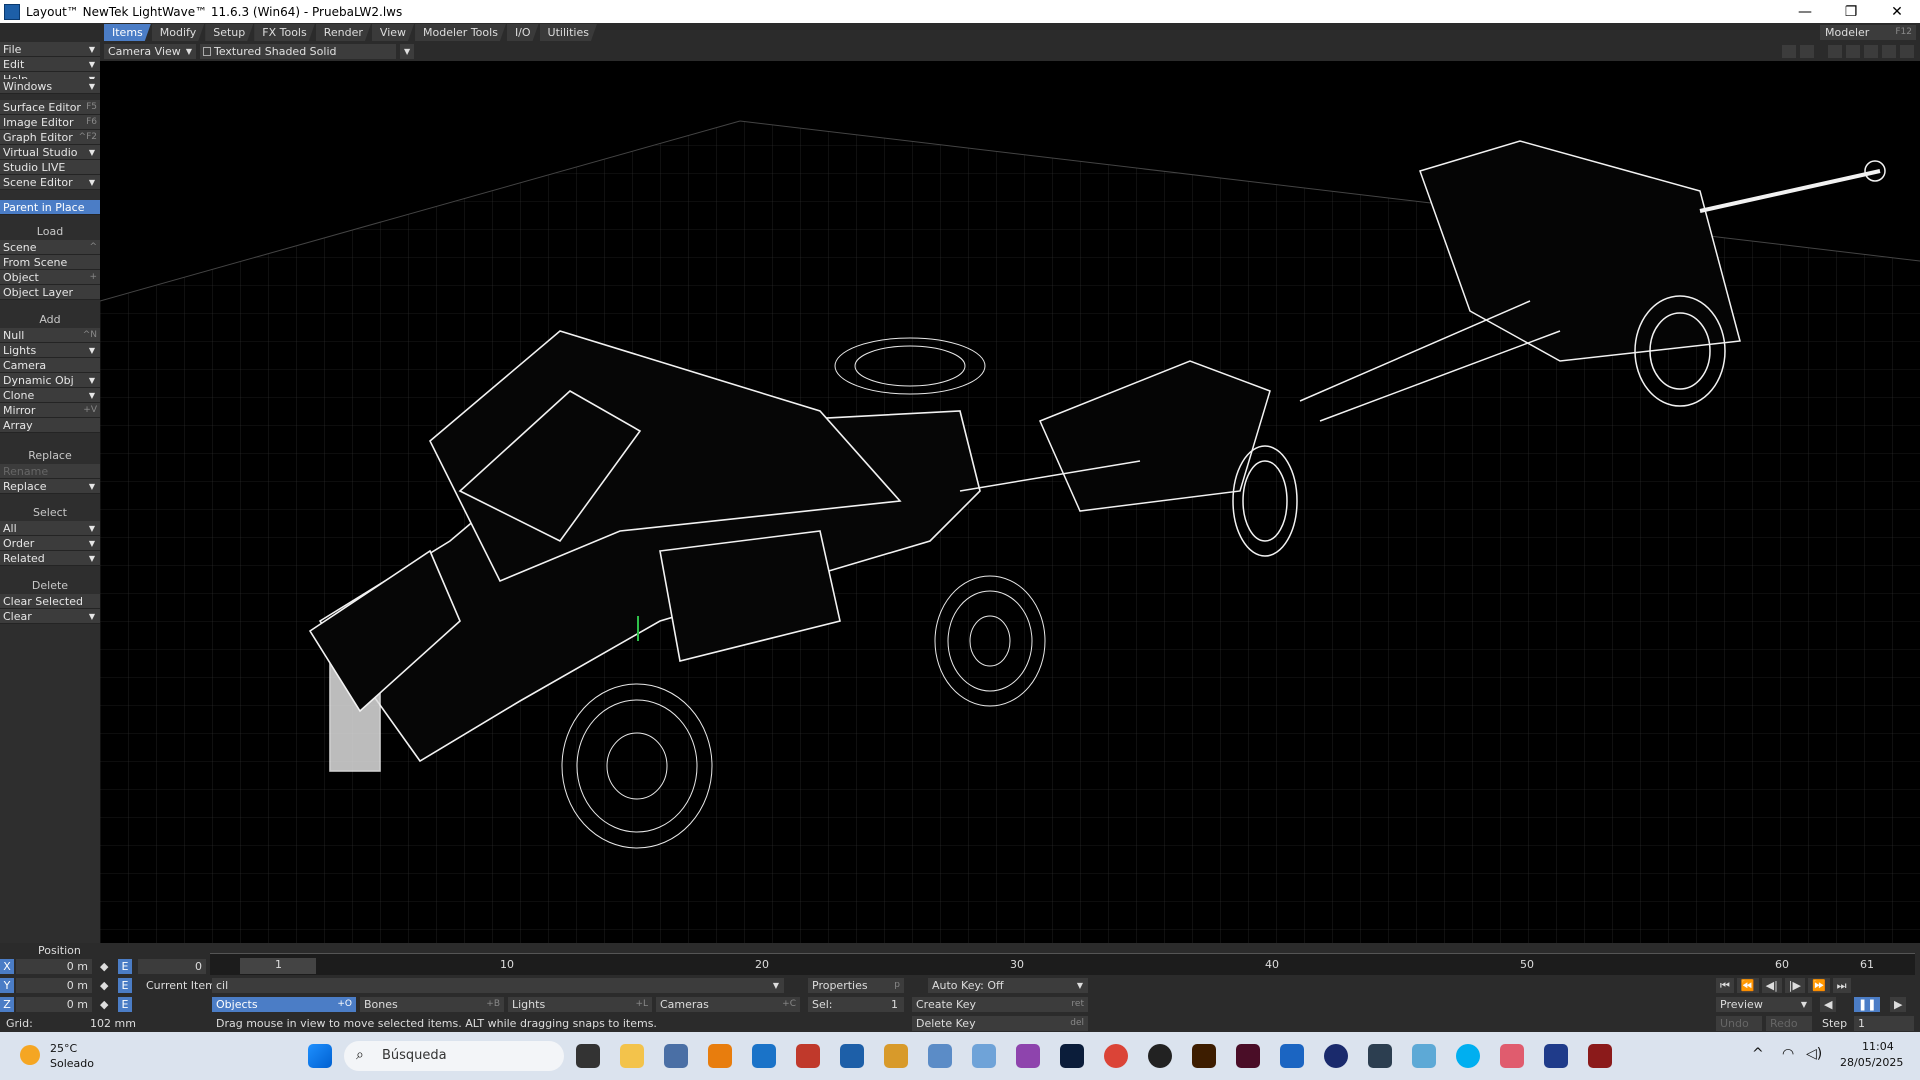  I want to click on maximize-button: ❐, so click(1851, 12).